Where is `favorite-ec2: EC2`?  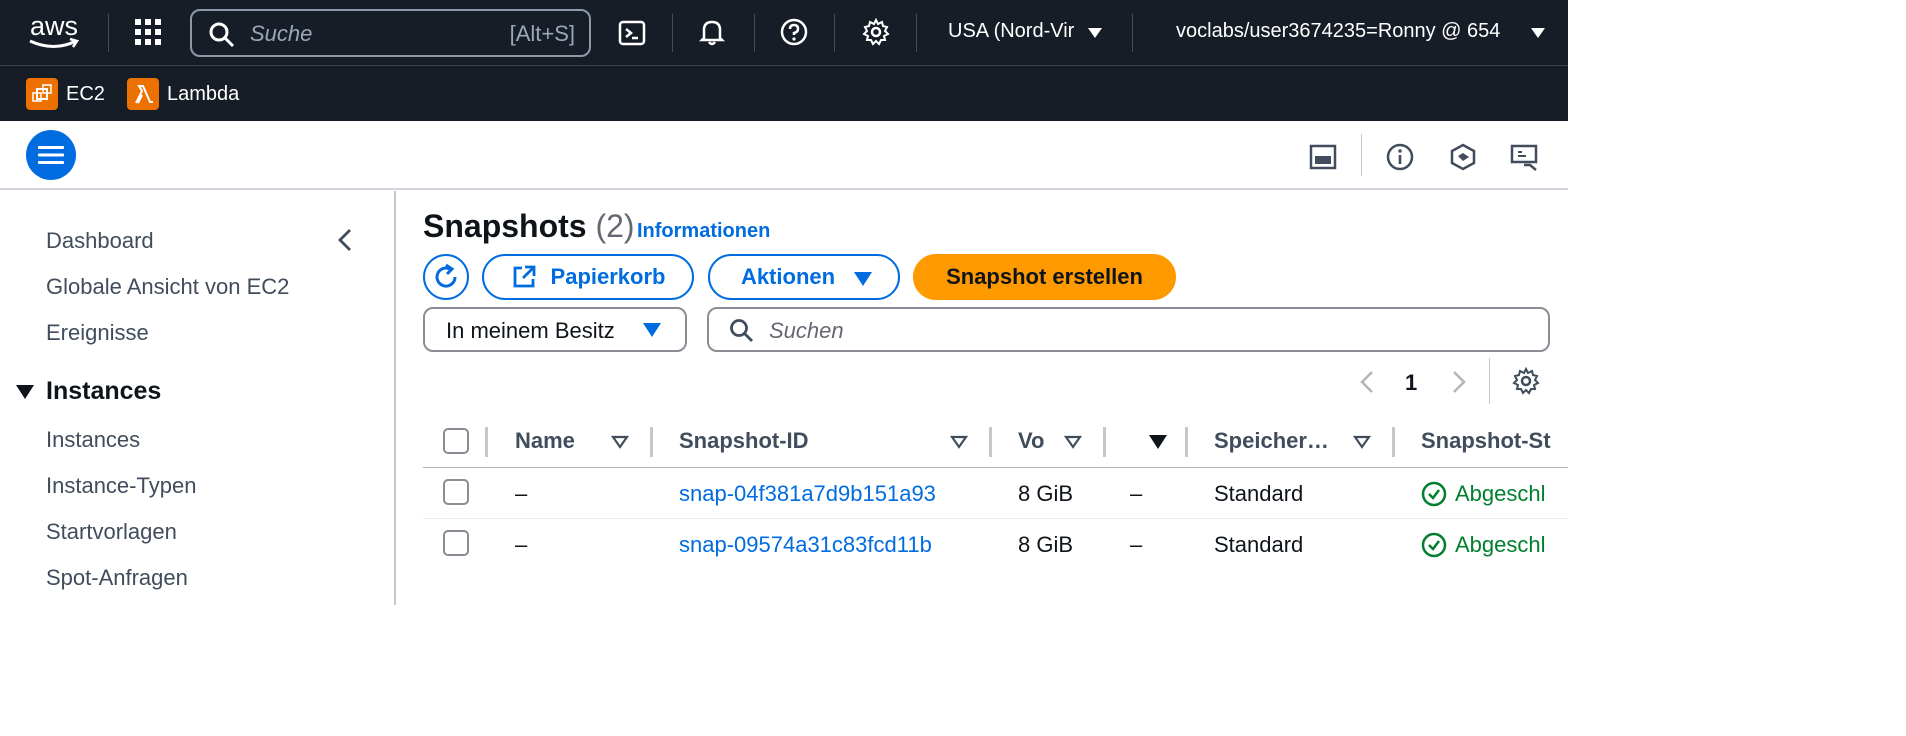
favorite-ec2: EC2 is located at coordinates (65, 94).